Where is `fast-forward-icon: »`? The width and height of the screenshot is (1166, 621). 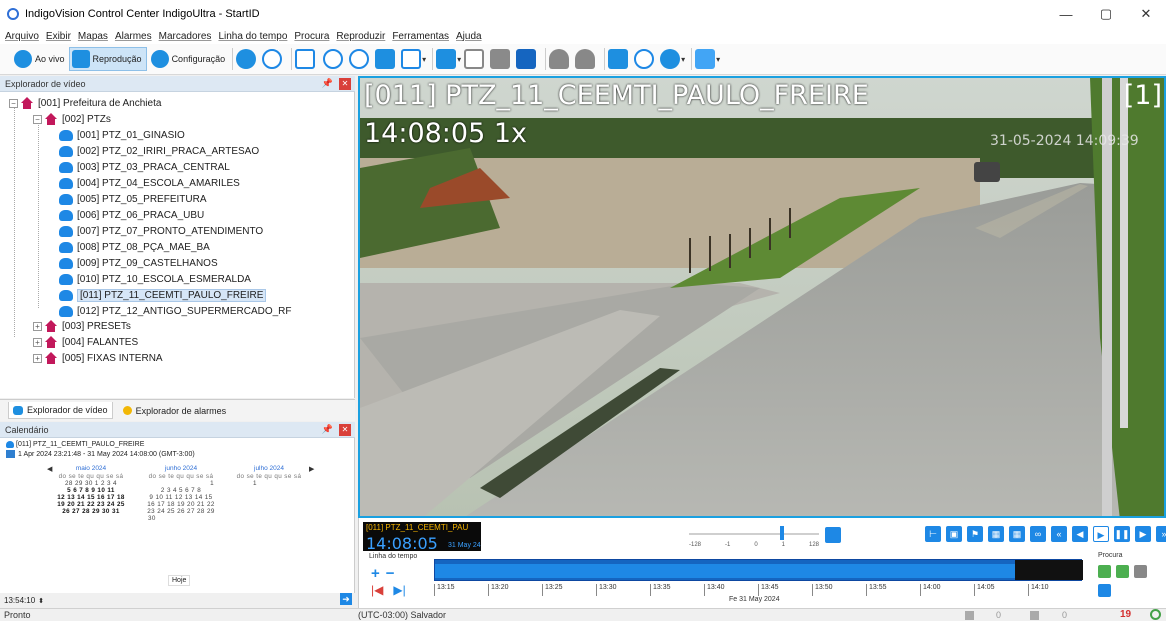
fast-forward-icon: » is located at coordinates (1161, 534).